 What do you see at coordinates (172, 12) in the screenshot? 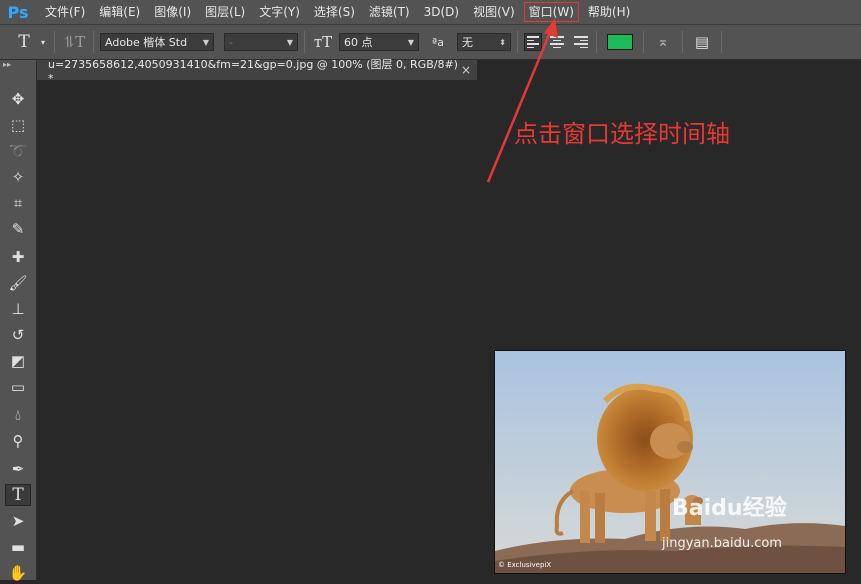
I see `menu-image: 图像(I)` at bounding box center [172, 12].